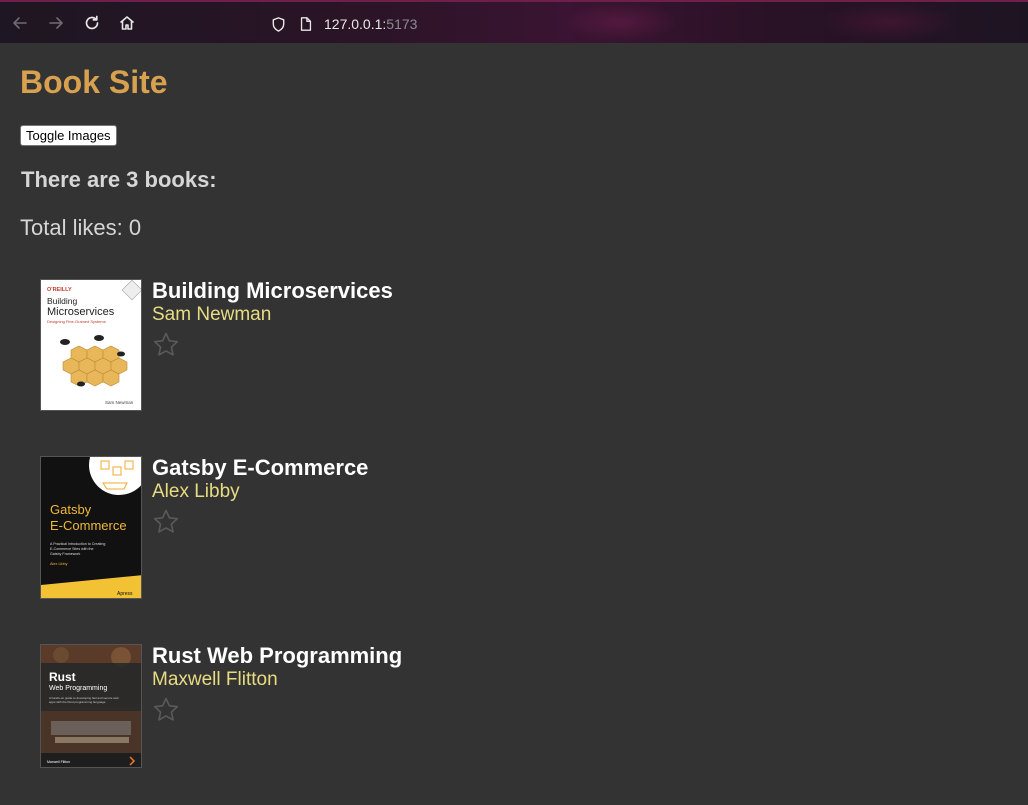 The height and width of the screenshot is (805, 1028). What do you see at coordinates (56, 23) in the screenshot?
I see `forward-icon` at bounding box center [56, 23].